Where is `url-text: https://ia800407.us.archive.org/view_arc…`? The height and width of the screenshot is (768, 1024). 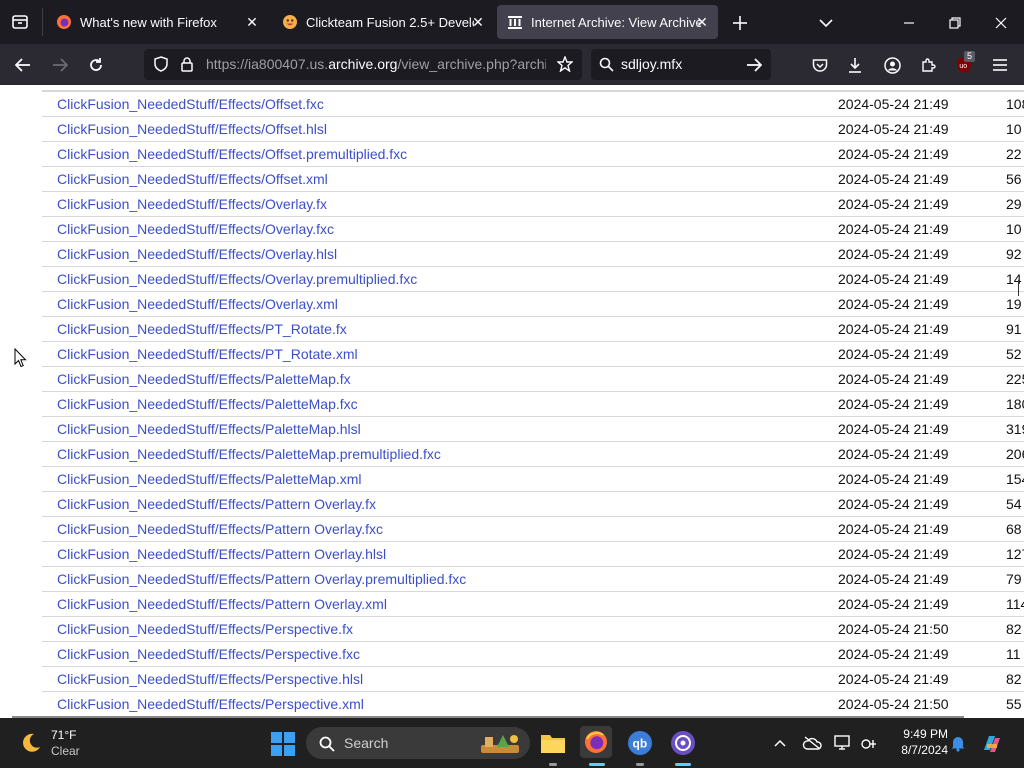
url-text: https://ia800407.us.archive.org/view_arc… is located at coordinates (376, 64).